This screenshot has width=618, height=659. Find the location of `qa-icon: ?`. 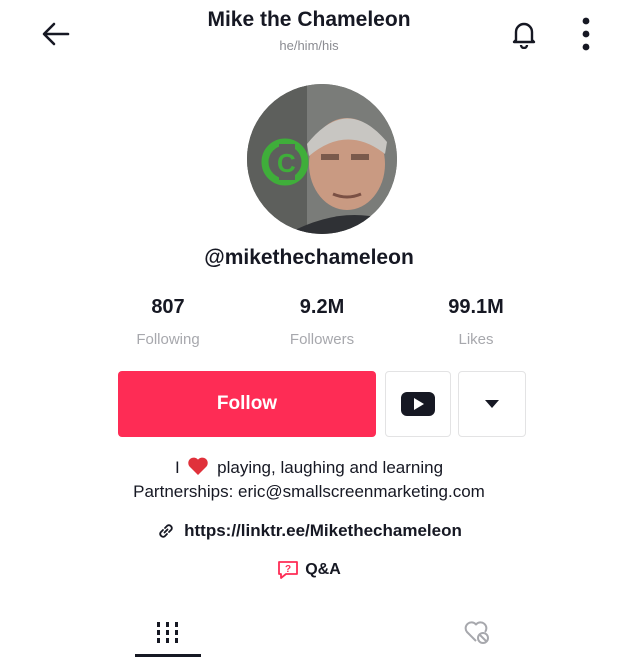

qa-icon: ? is located at coordinates (288, 570).